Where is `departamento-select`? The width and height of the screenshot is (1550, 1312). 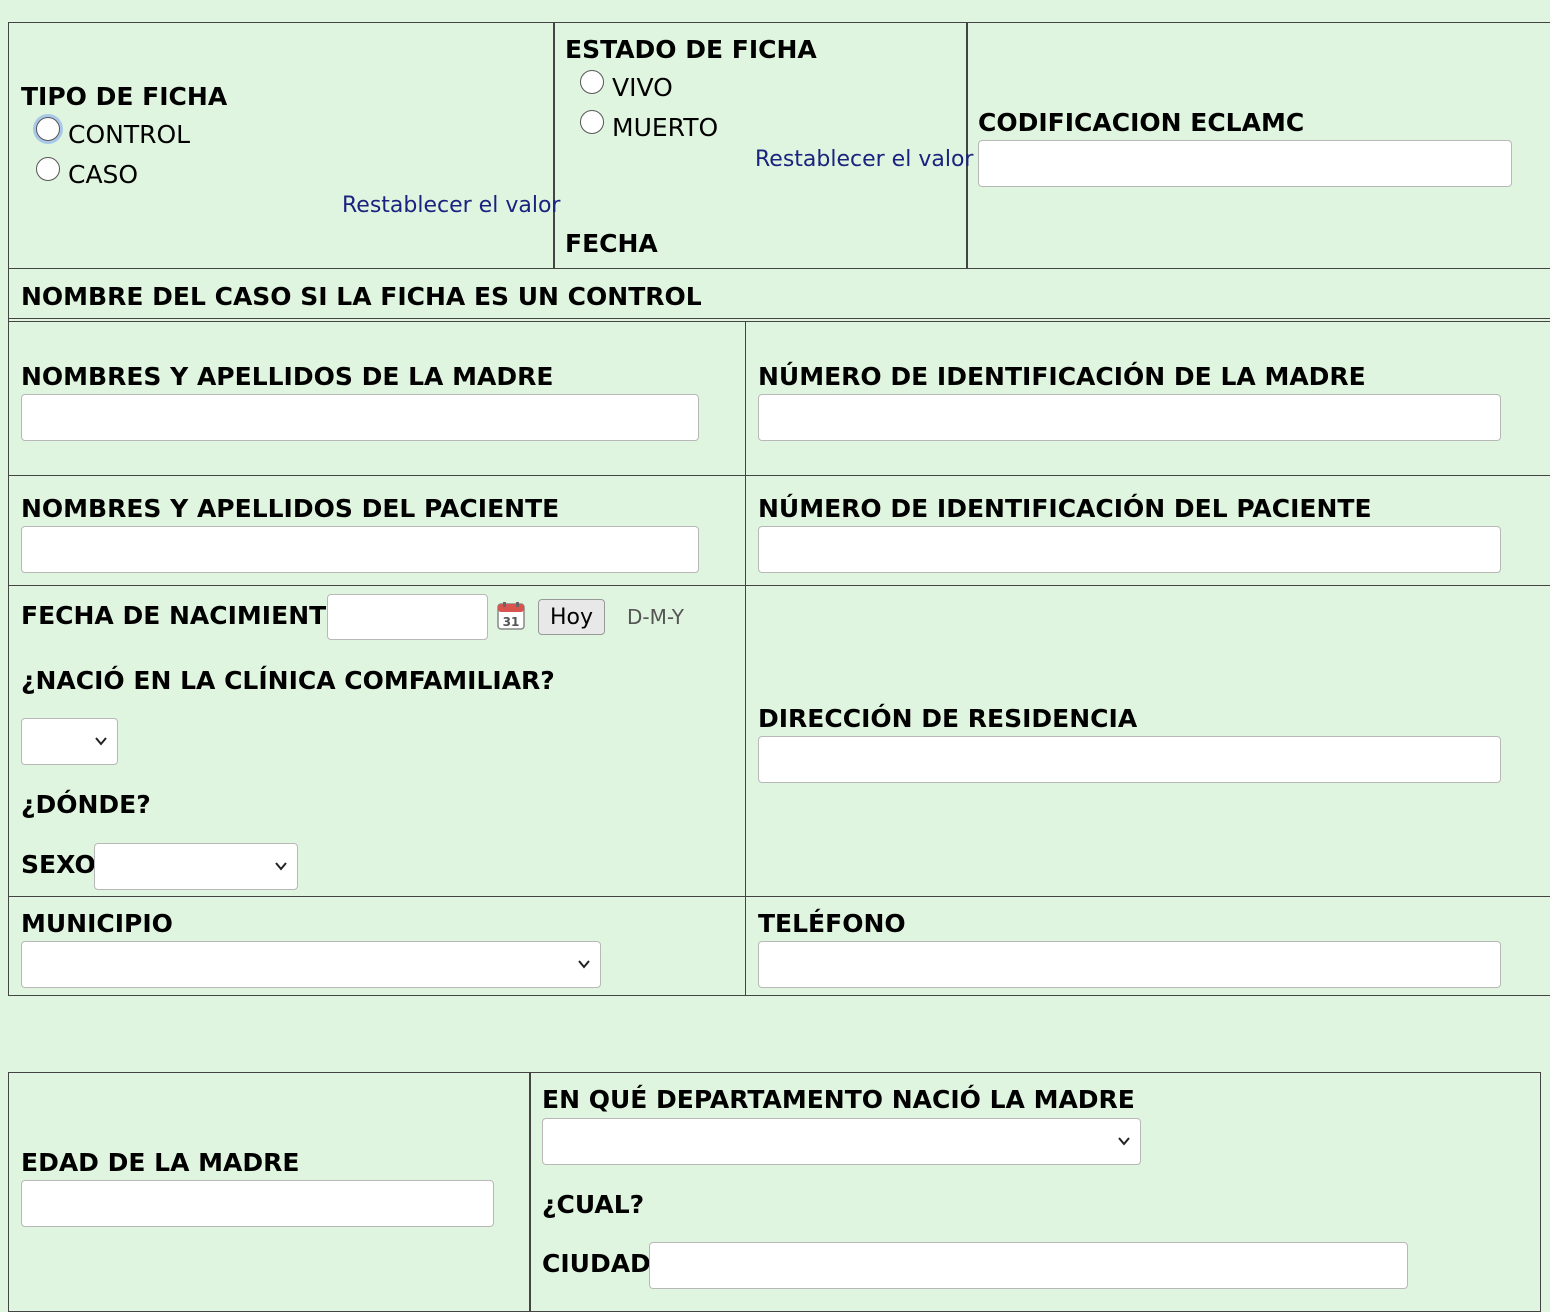 departamento-select is located at coordinates (841, 1141).